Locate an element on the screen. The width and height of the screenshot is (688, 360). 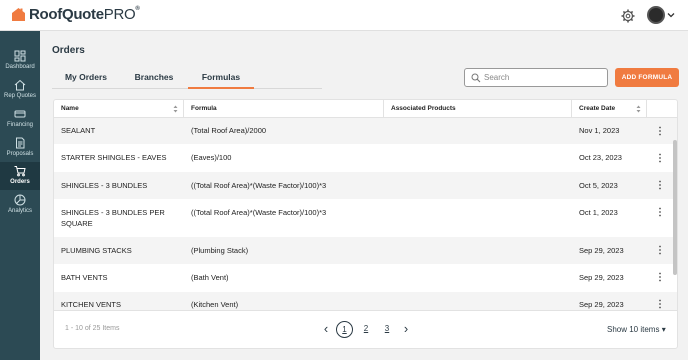
dashboard-icon is located at coordinates (20, 56).